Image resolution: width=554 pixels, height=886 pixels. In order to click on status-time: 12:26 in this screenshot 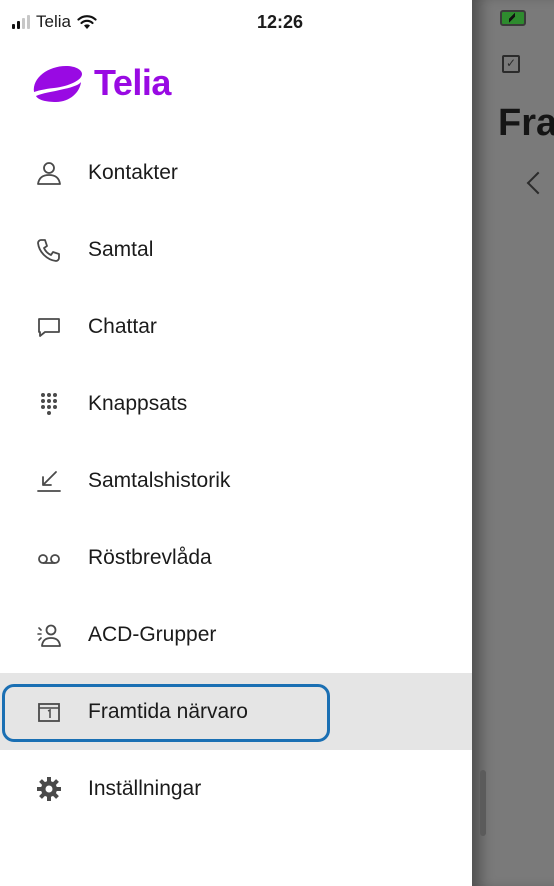, I will do `click(280, 22)`.